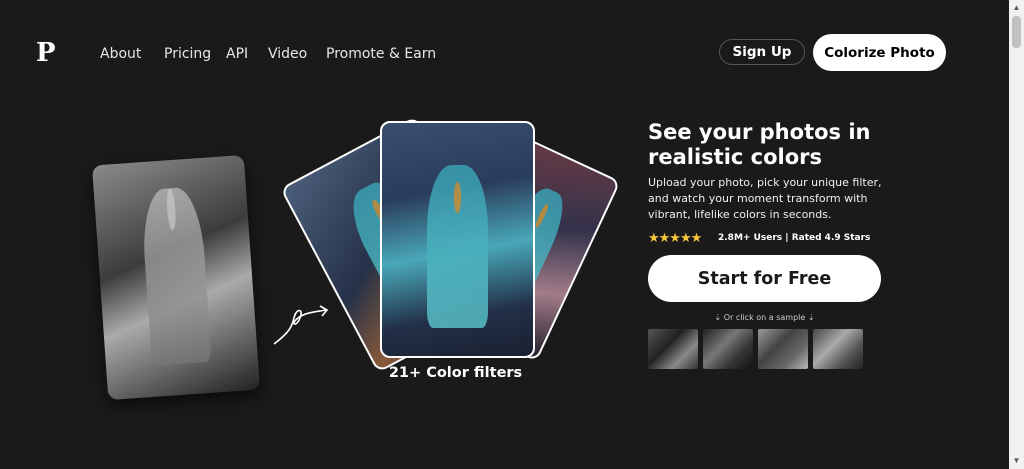 The image size is (1024, 469). What do you see at coordinates (759, 144) in the screenshot?
I see `hero-title: See your photos in realistic colors` at bounding box center [759, 144].